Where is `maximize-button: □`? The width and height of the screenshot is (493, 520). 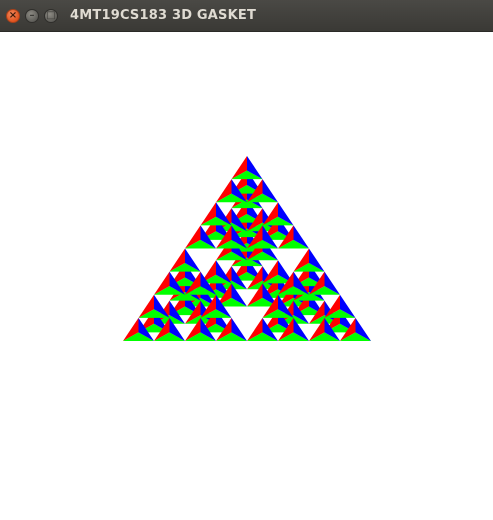 maximize-button: □ is located at coordinates (51, 16).